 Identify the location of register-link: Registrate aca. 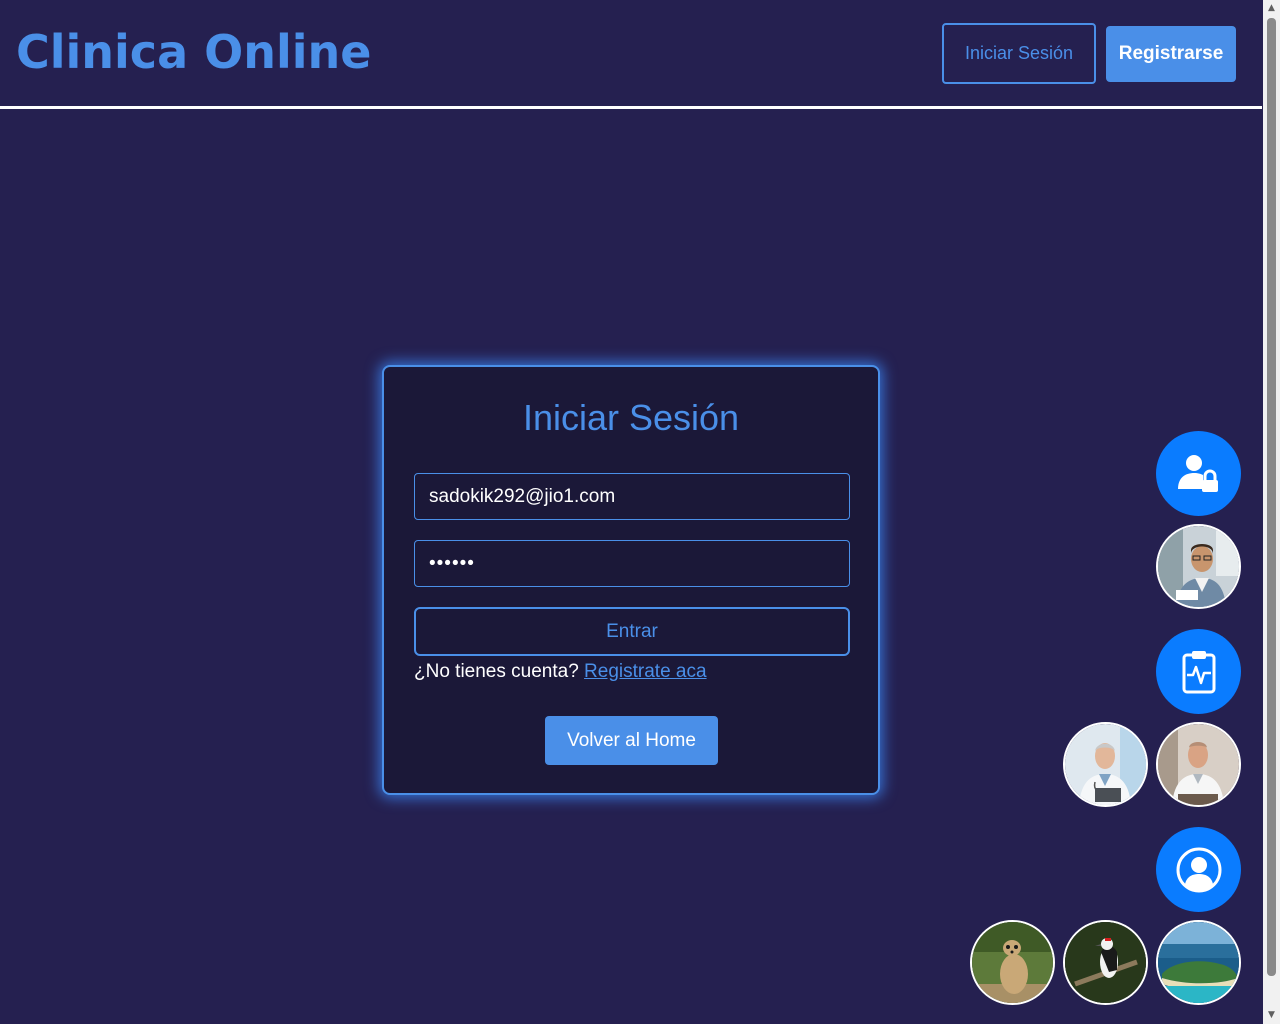
(645, 671).